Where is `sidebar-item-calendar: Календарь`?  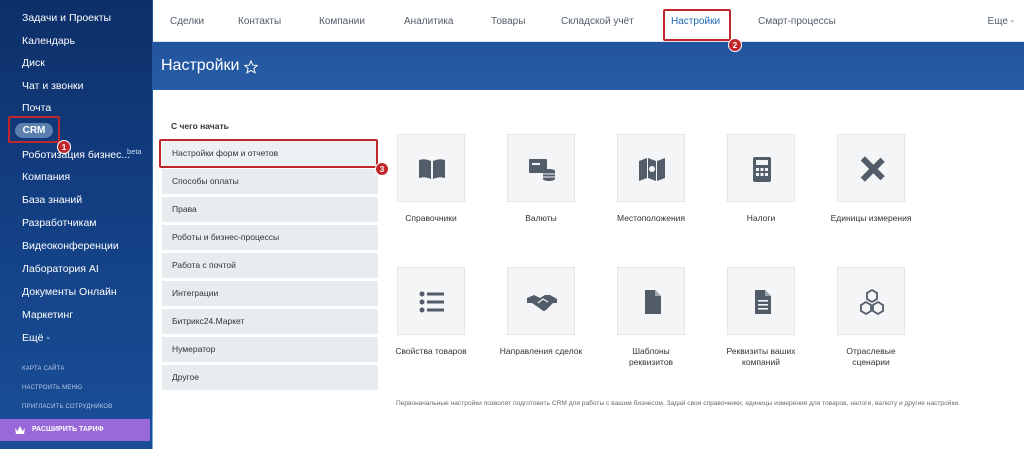 sidebar-item-calendar: Календарь is located at coordinates (48, 41).